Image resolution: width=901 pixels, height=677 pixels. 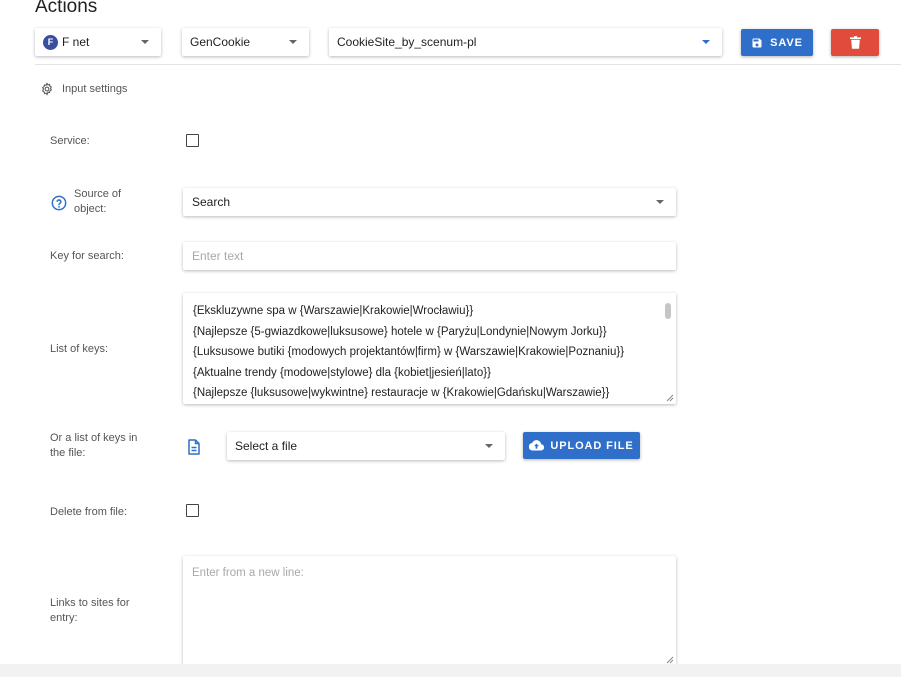 What do you see at coordinates (429, 202) in the screenshot?
I see `source-select: Search` at bounding box center [429, 202].